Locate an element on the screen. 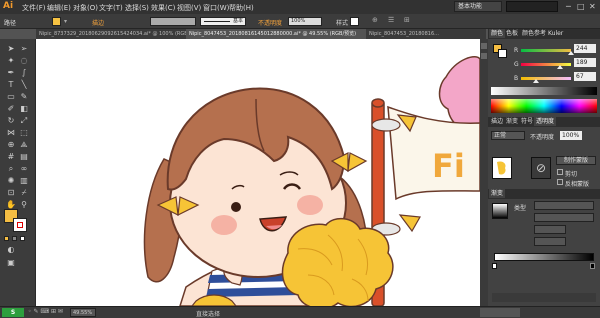 The width and height of the screenshot is (600, 318). blend-mode-select: 正常 is located at coordinates (508, 135).